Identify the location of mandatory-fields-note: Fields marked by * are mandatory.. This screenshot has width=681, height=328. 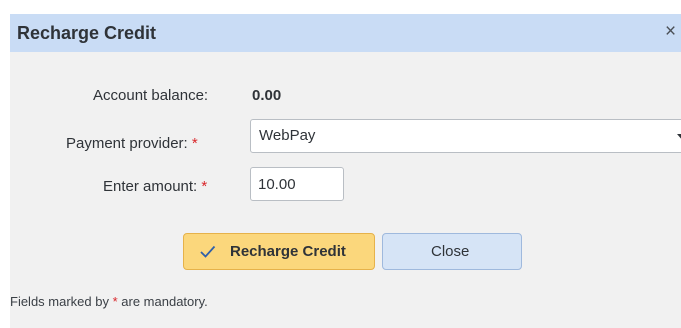
(109, 301).